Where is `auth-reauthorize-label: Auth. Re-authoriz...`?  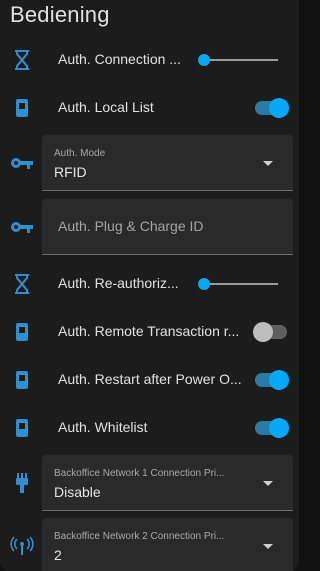
auth-reauthorize-label: Auth. Re-authoriz... is located at coordinates (118, 283).